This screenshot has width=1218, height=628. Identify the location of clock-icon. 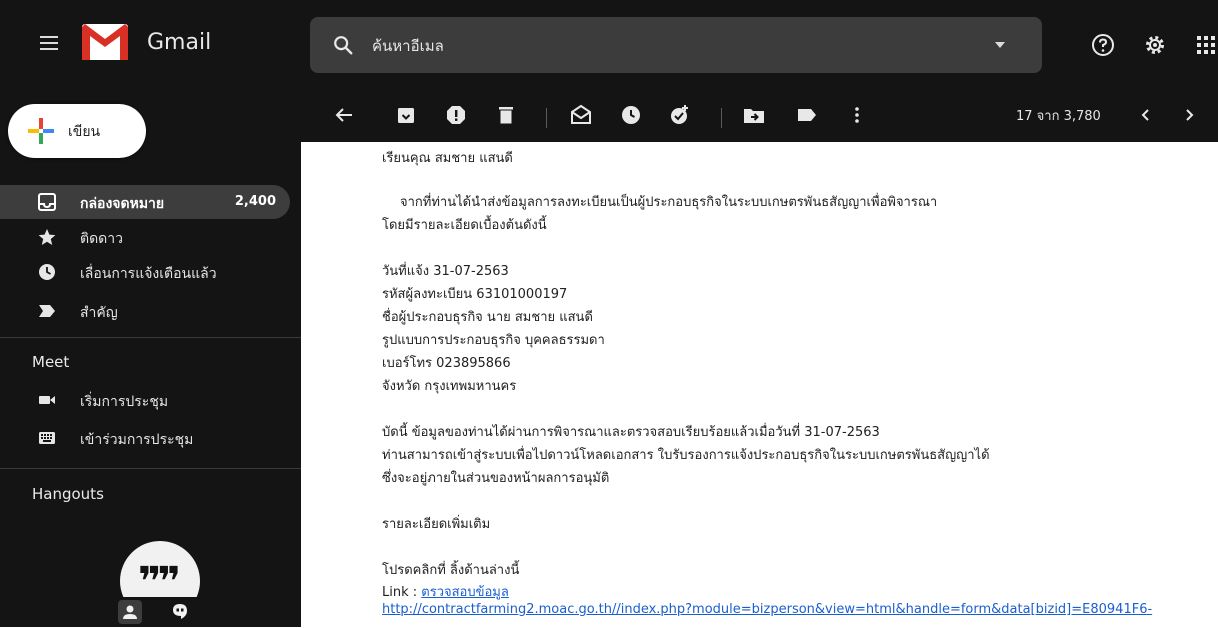
(47, 272).